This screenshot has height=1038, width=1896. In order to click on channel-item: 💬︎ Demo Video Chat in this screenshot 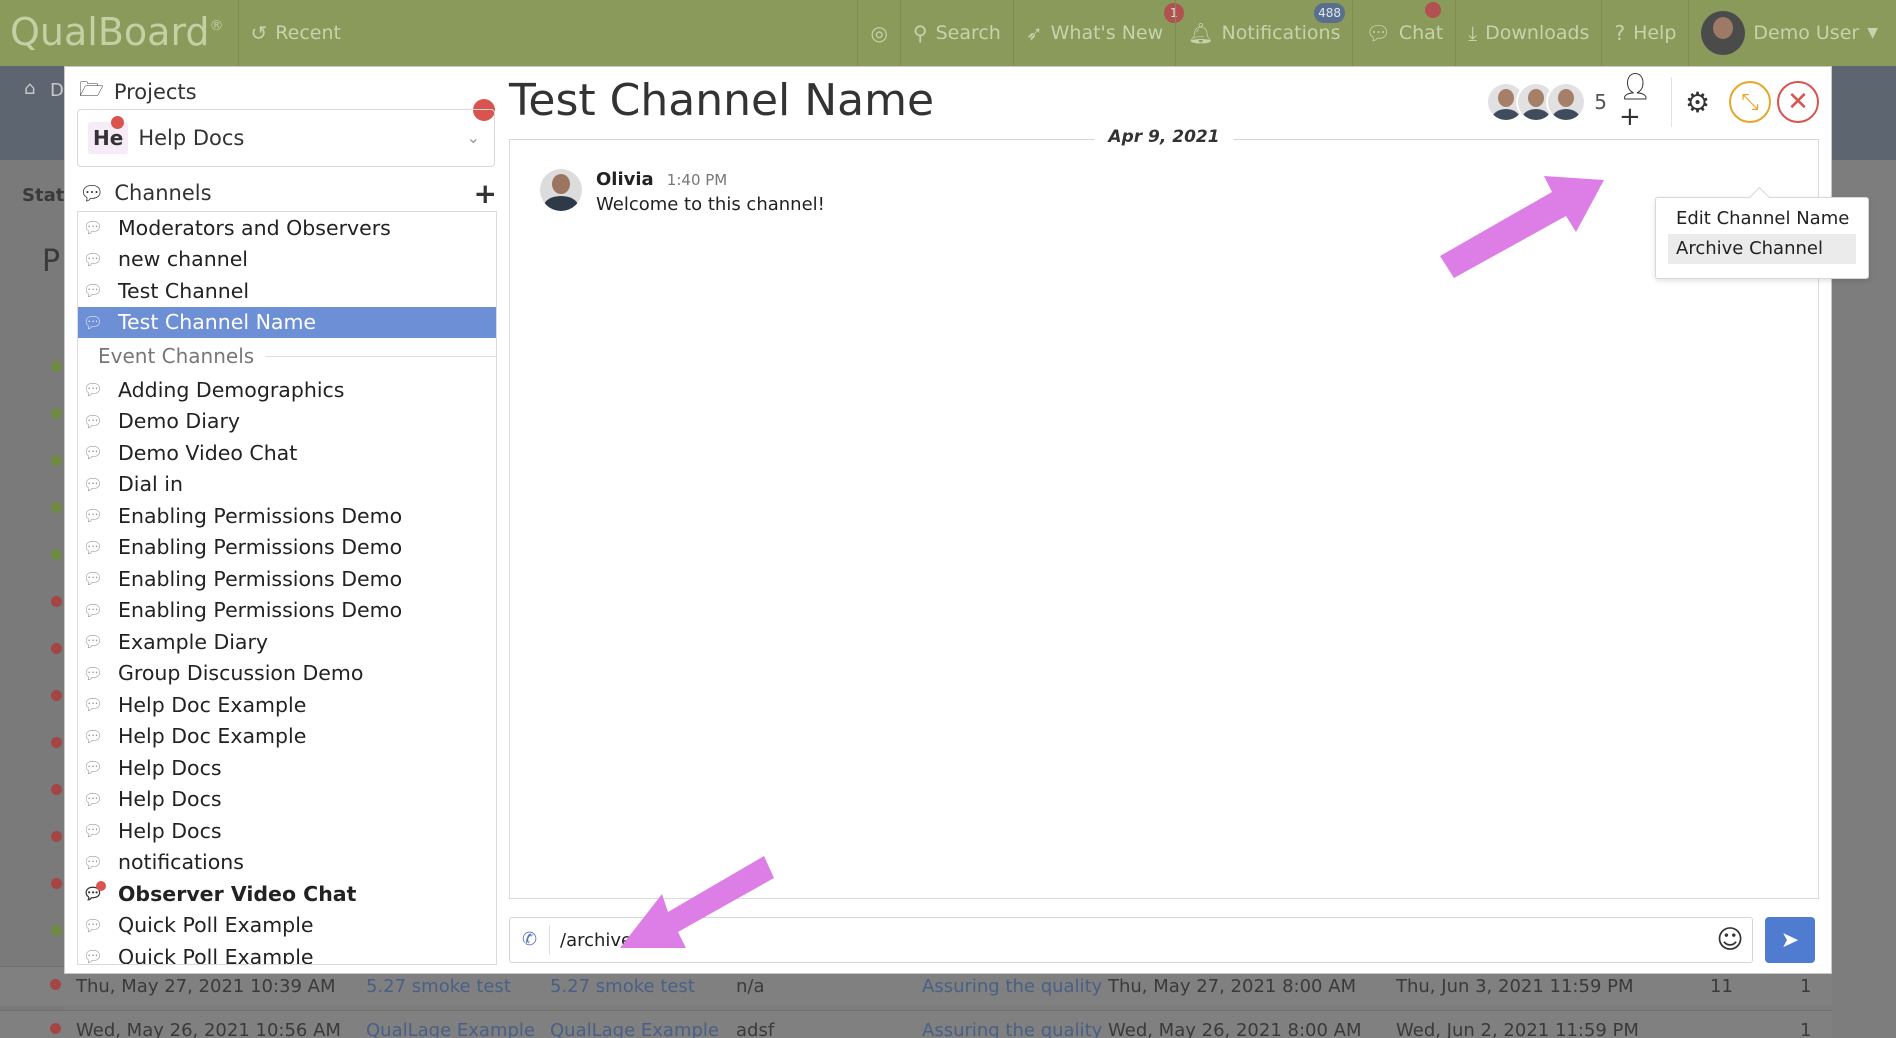, I will do `click(287, 453)`.